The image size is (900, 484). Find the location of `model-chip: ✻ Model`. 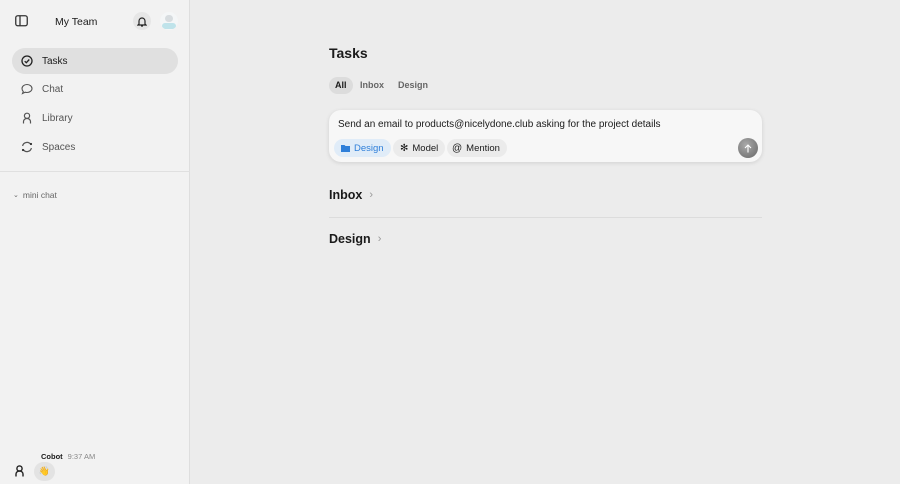

model-chip: ✻ Model is located at coordinates (419, 148).